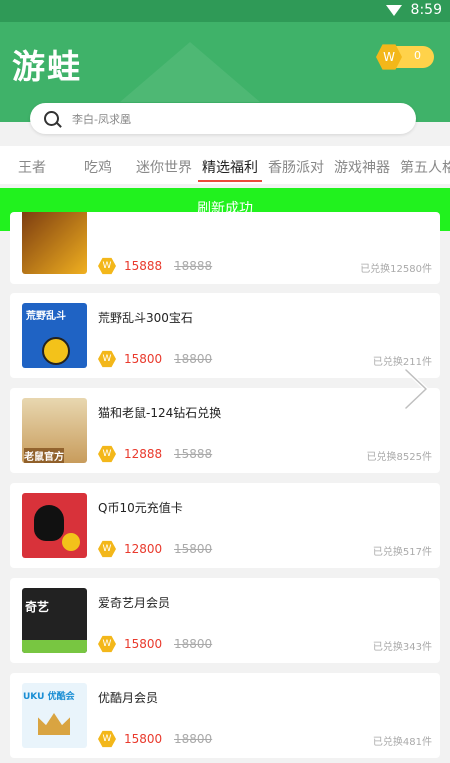 The width and height of the screenshot is (450, 763). I want to click on card-thumbnail: 奇艺, so click(54, 620).